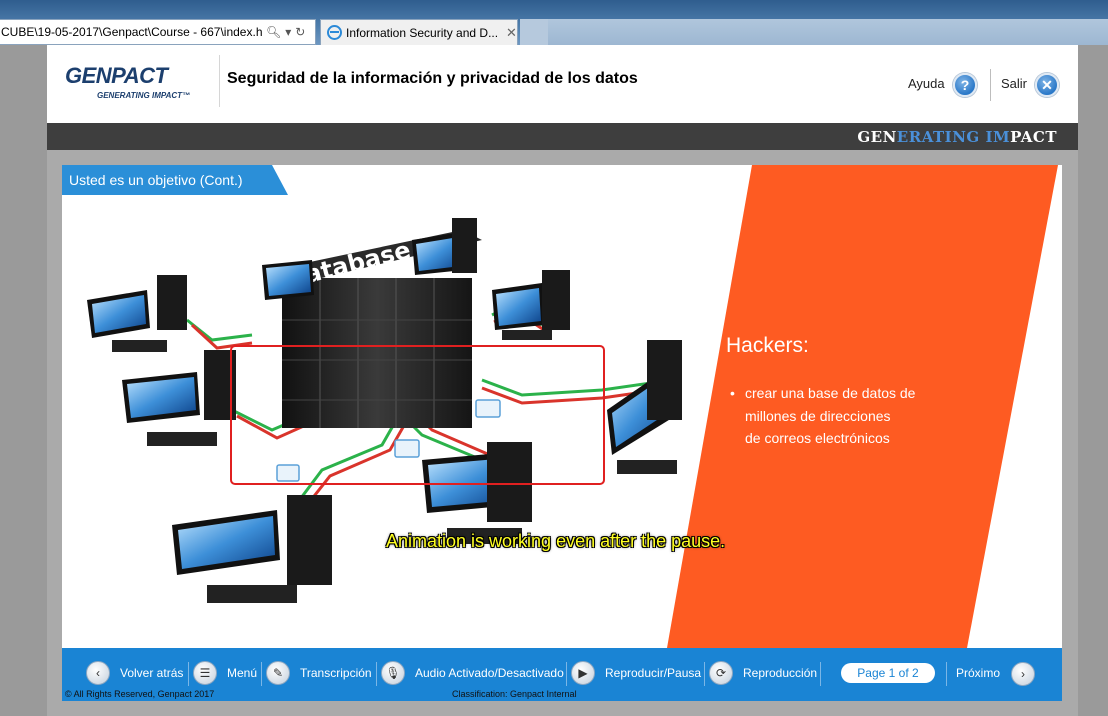 This screenshot has width=1108, height=716. Describe the element at coordinates (140, 694) in the screenshot. I see `copyright-text: © All Rights Reserved, Genpact 2017` at that location.